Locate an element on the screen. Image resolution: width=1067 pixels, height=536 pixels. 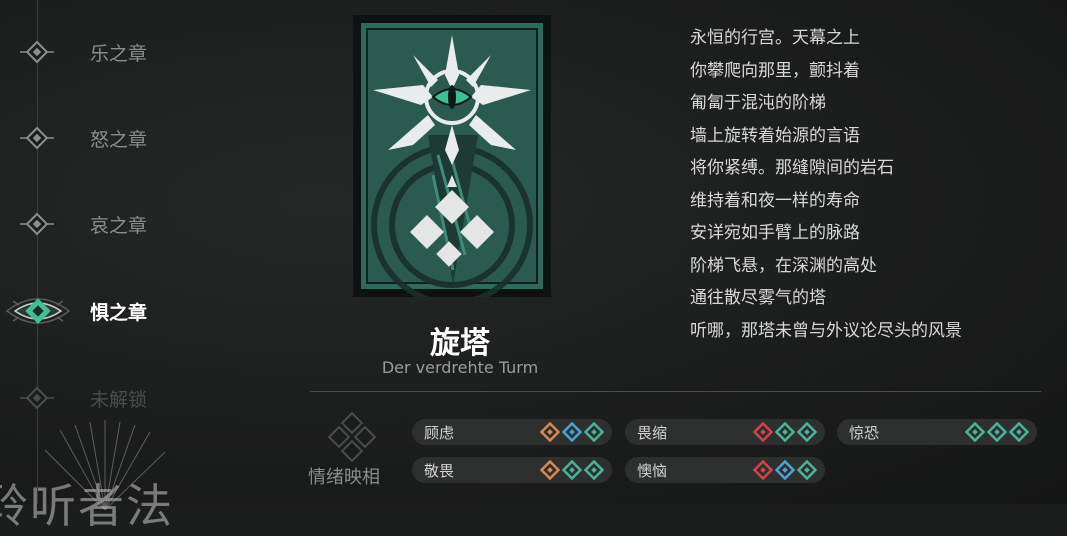
poem-line: 你攀爬向那里，颤抖着 is located at coordinates (775, 70).